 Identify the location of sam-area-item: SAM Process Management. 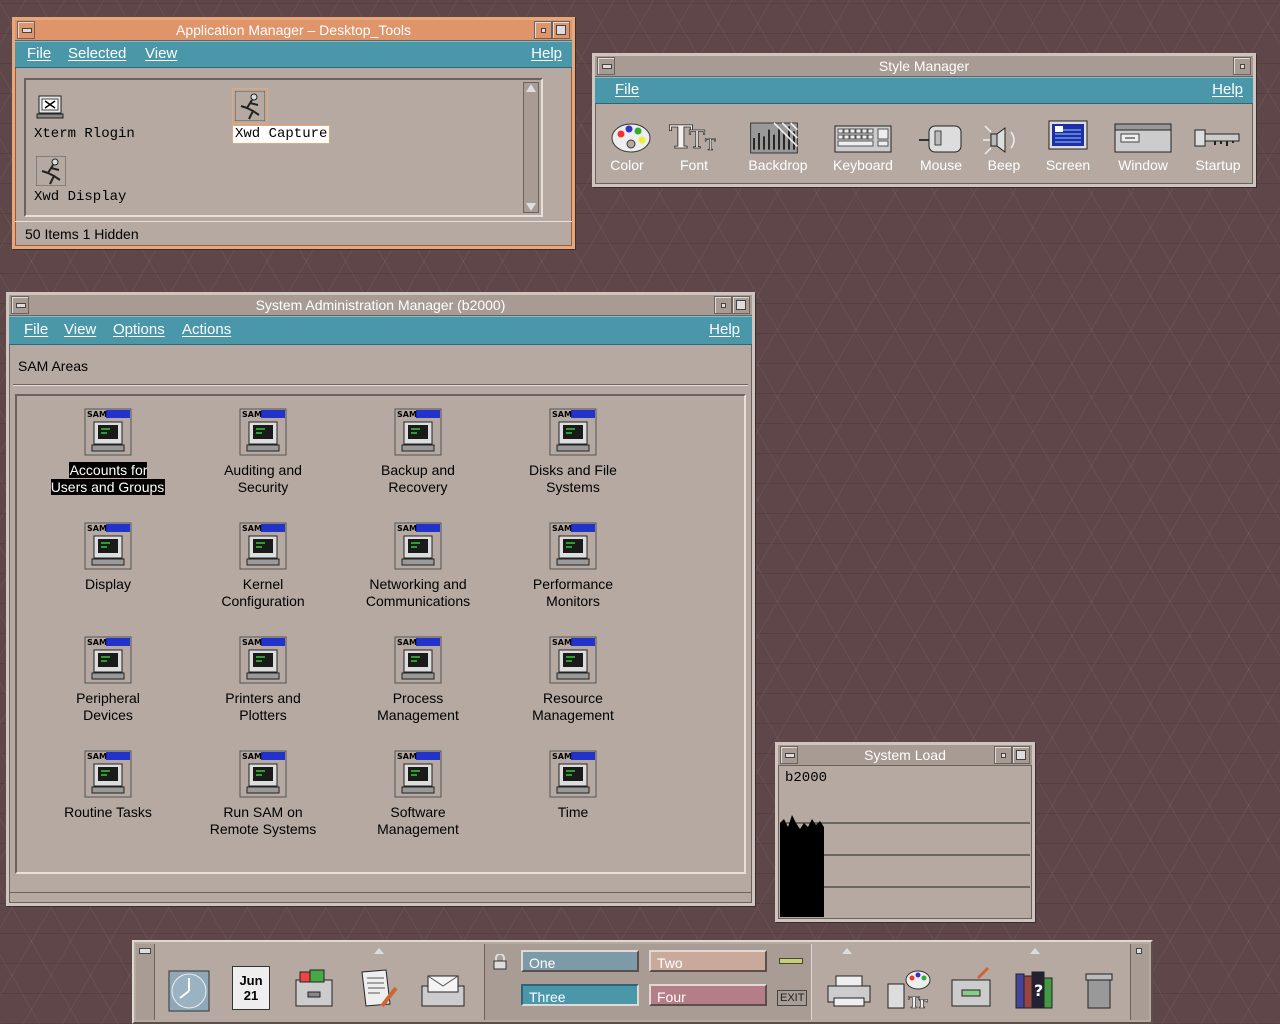
(418, 690).